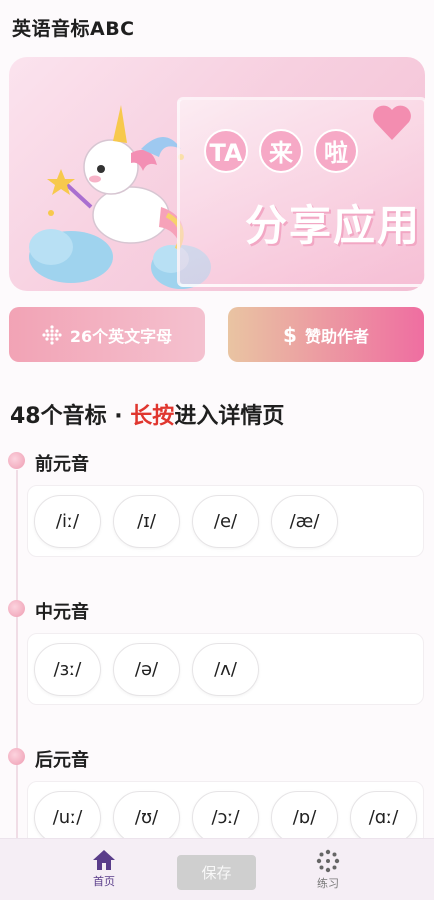 Image resolution: width=434 pixels, height=900 pixels. Describe the element at coordinates (67, 669) in the screenshot. I see `phonetic-chip: /ɜː/` at that location.